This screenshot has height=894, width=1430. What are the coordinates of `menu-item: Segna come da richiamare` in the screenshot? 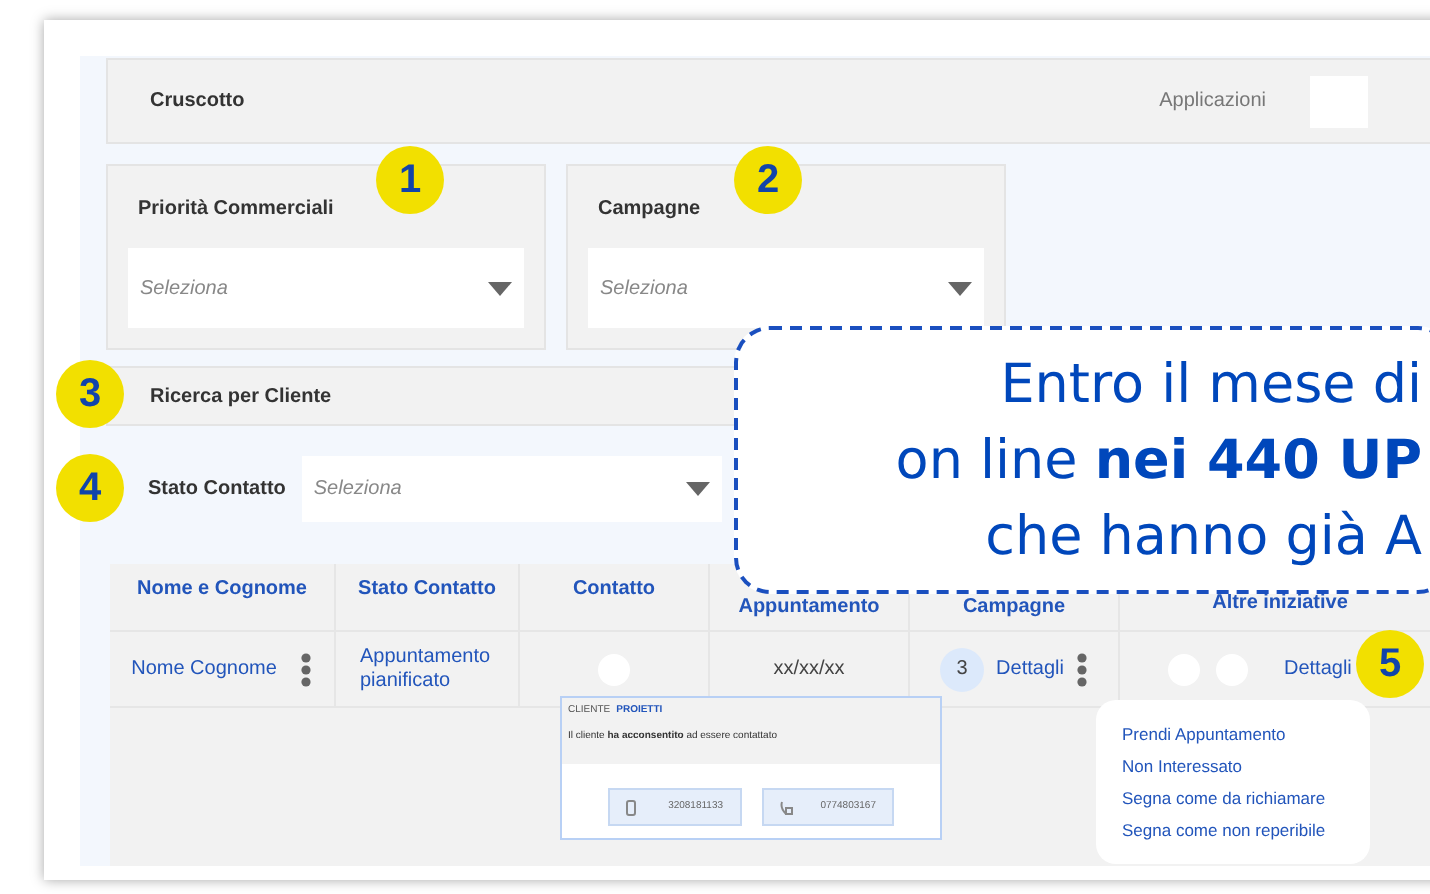 It's located at (1246, 798).